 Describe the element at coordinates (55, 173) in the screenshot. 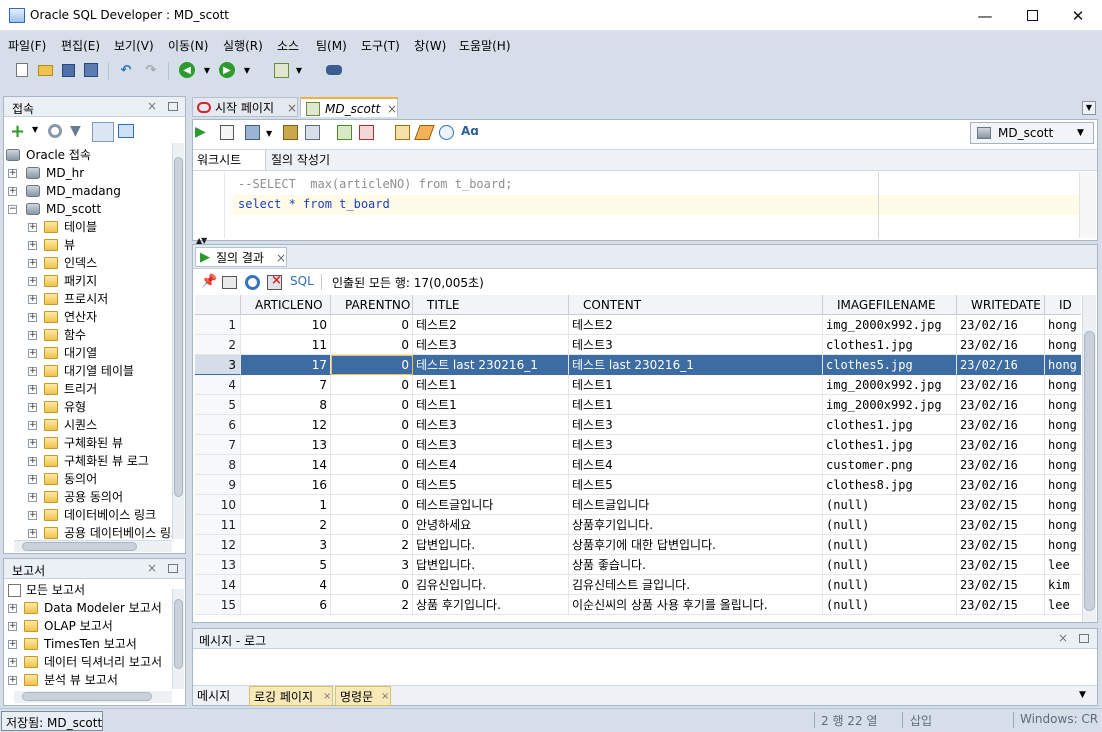

I see `tree-connection-md-hr: MD_hr` at that location.